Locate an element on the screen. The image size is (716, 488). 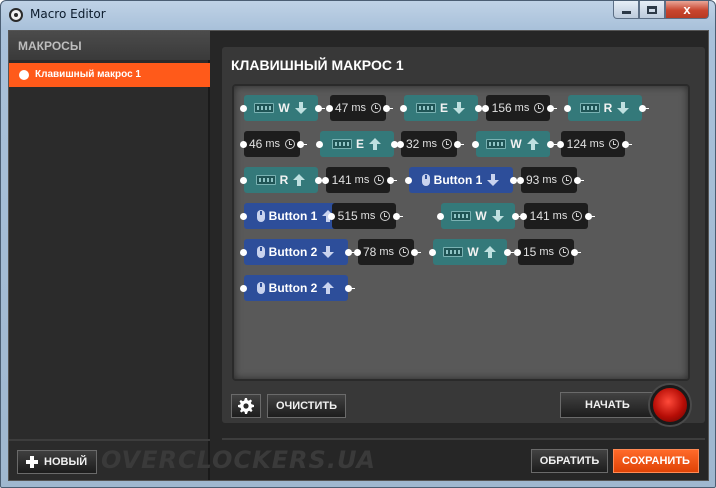
record-button is located at coordinates (670, 405).